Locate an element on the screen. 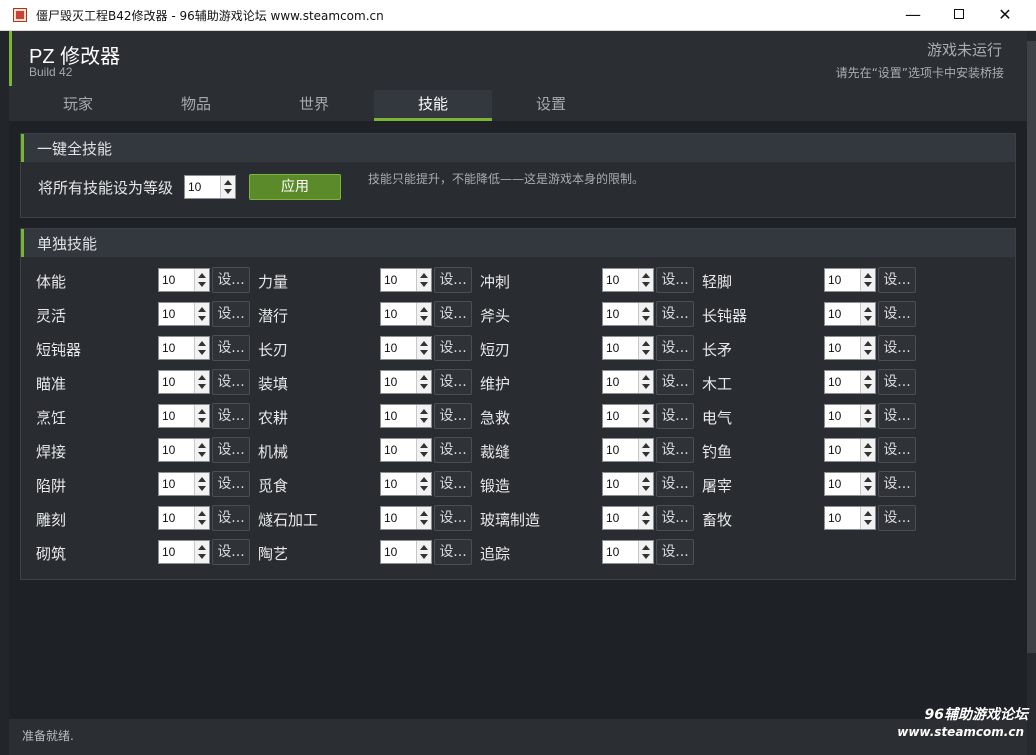  tab-settings: 设置 is located at coordinates (551, 105).